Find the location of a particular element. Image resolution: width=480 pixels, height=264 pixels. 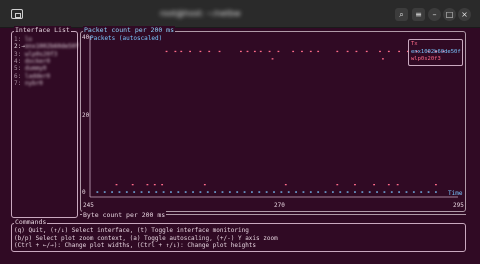

commands-title: Commands is located at coordinates (31, 222).